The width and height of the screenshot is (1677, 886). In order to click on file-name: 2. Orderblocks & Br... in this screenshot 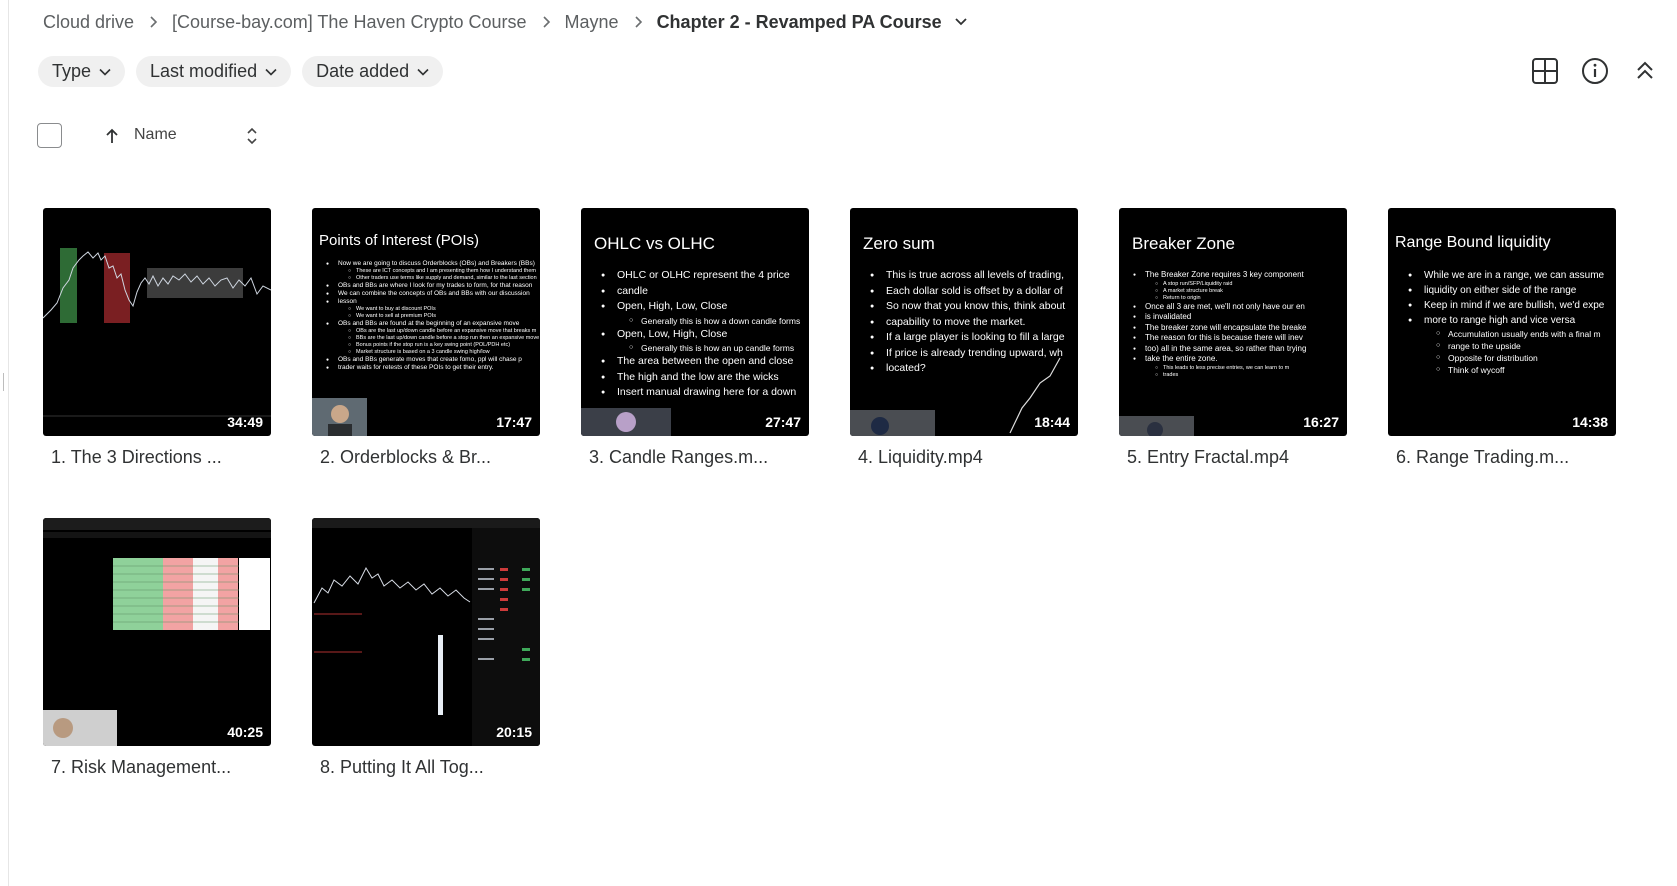, I will do `click(406, 457)`.